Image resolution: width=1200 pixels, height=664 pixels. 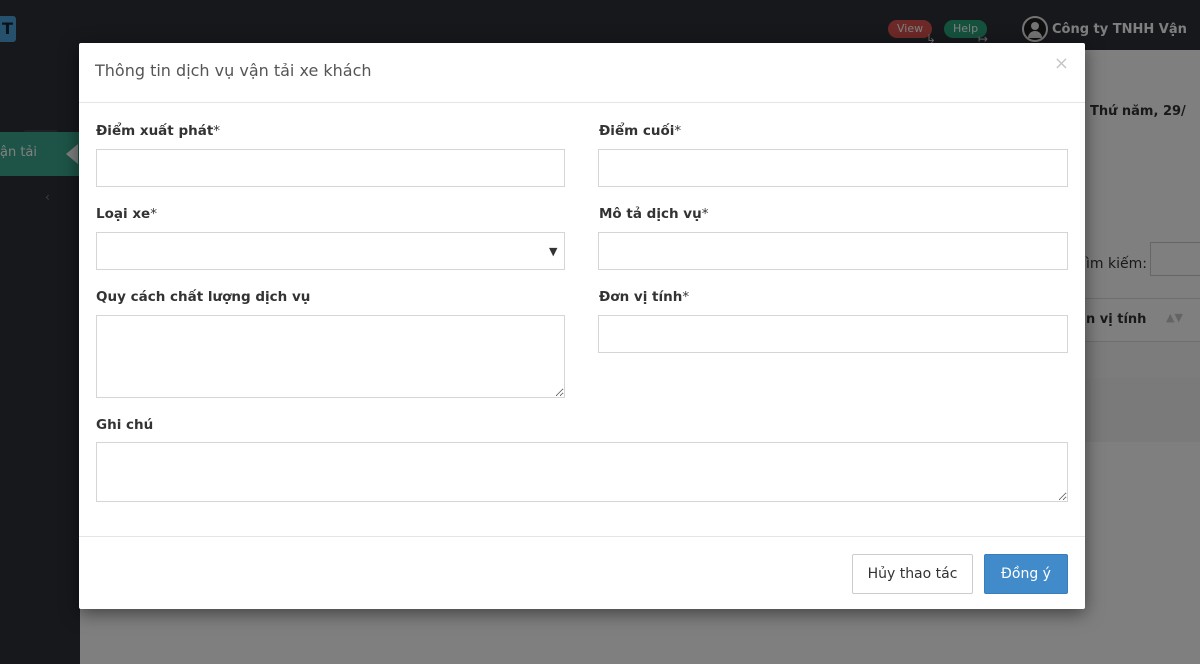 I want to click on note-textarea, so click(x=582, y=472).